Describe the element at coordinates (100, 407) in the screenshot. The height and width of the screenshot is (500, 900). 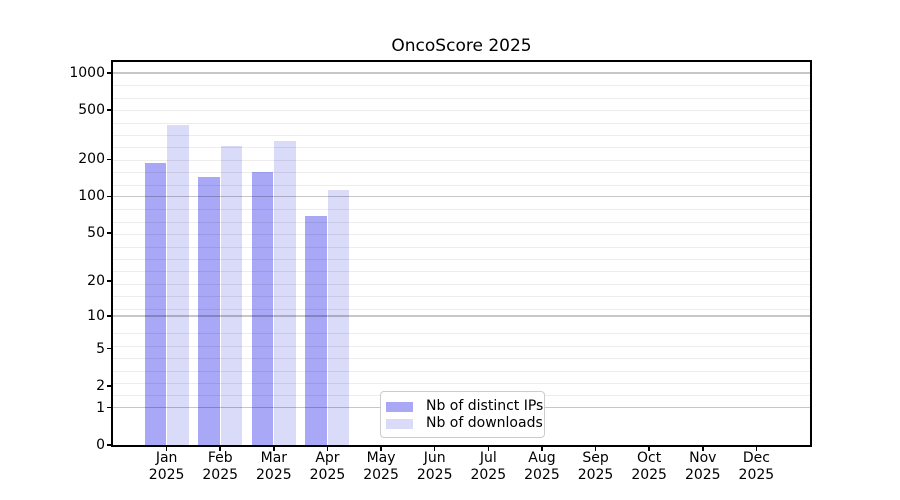
I see `y-tick-label: 1` at that location.